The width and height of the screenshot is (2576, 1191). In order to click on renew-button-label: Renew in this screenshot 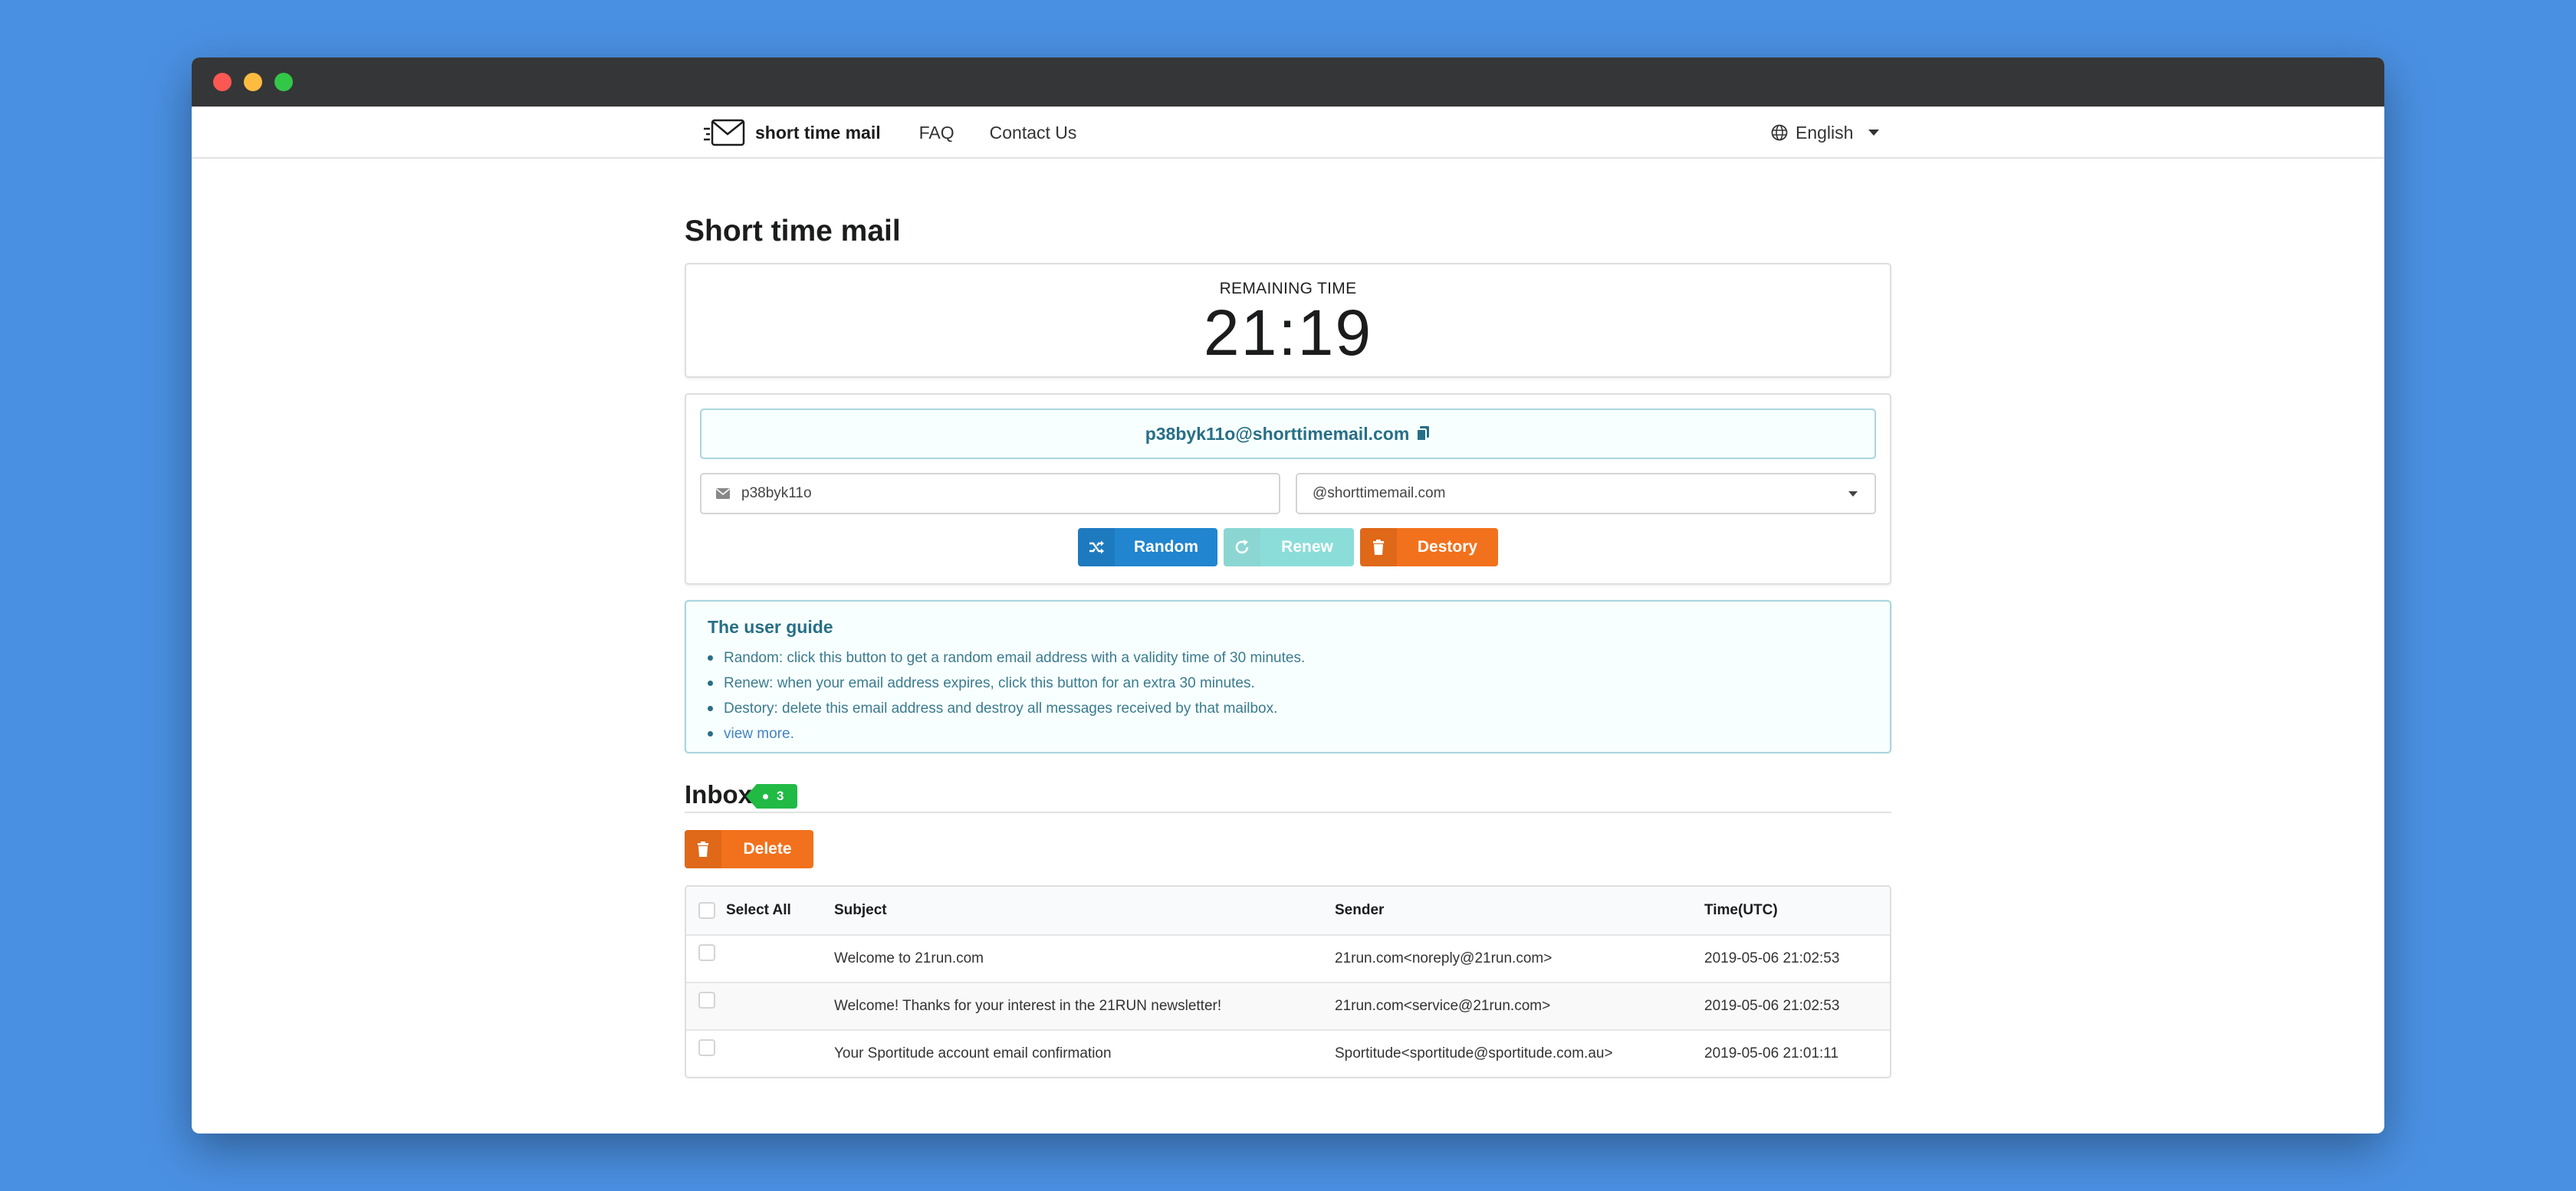, I will do `click(1307, 547)`.